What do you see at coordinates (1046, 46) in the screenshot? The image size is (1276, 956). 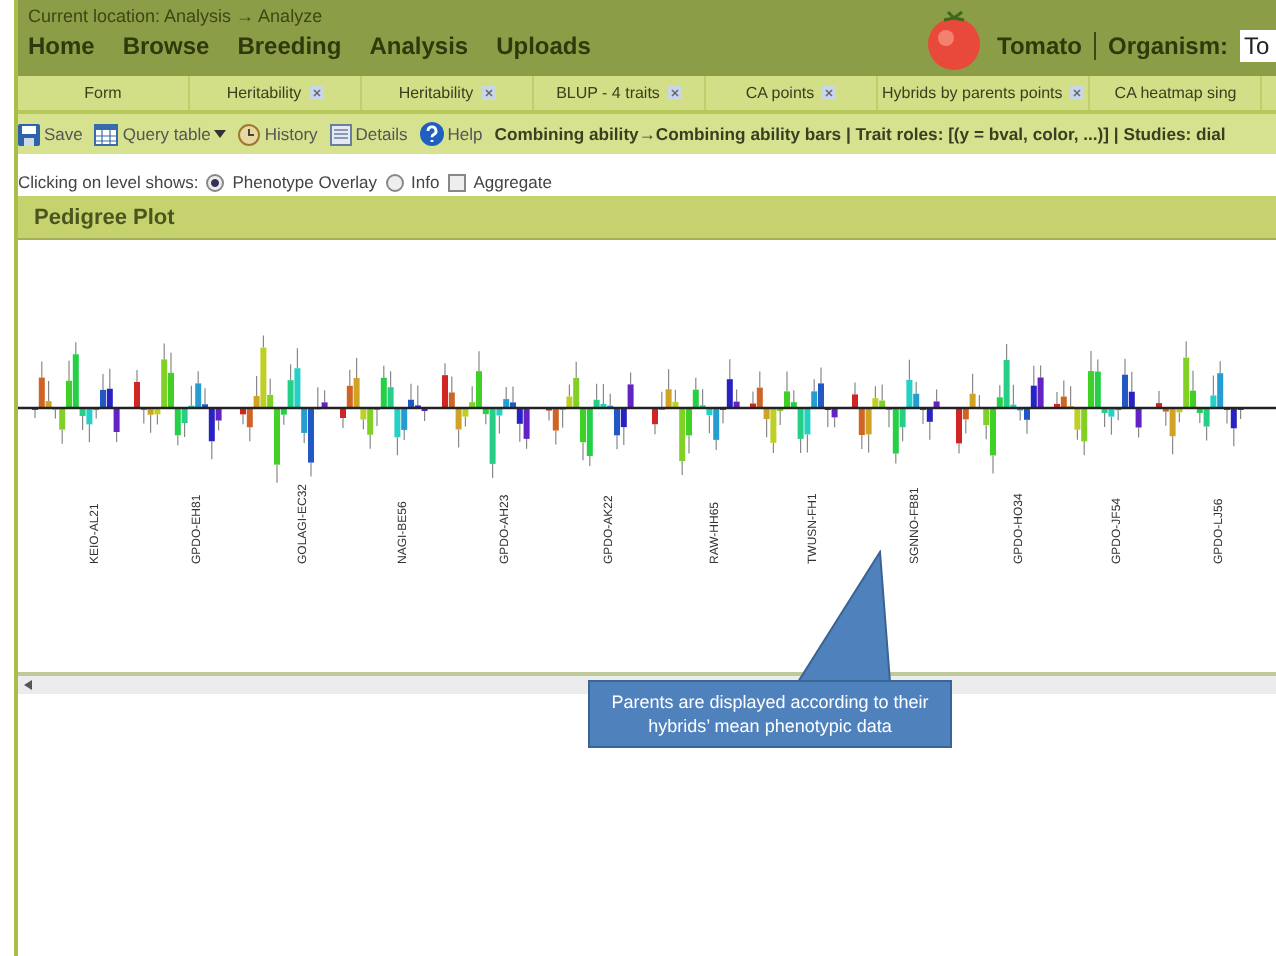 I see `organism-name: Tomato` at bounding box center [1046, 46].